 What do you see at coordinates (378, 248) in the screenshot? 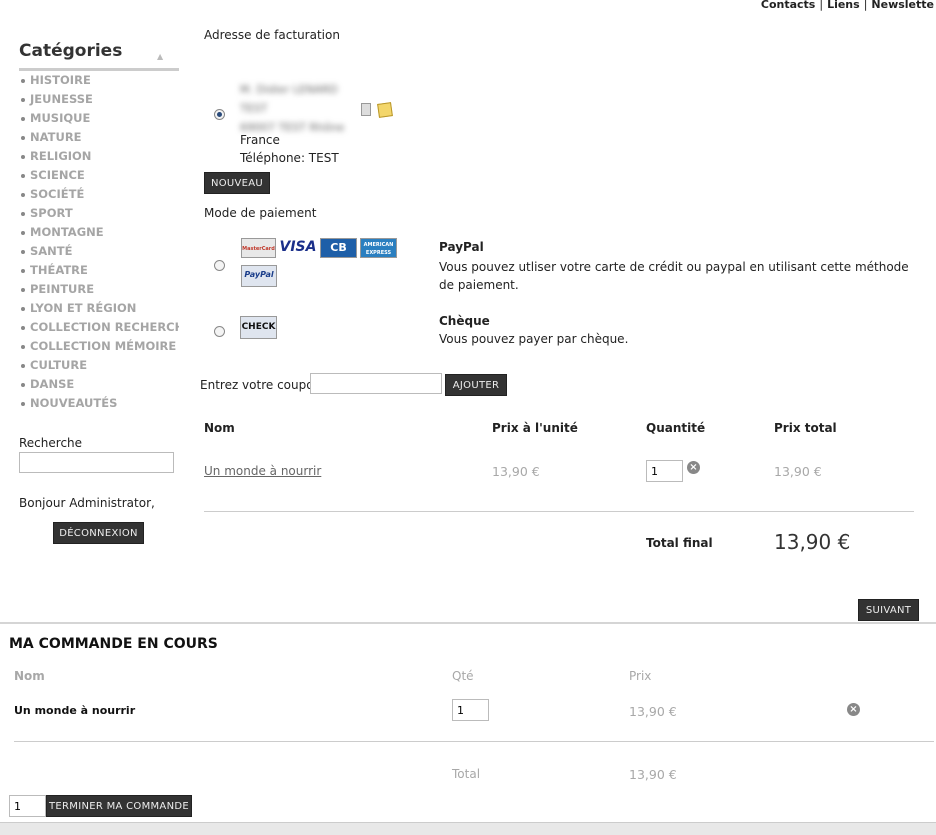
I see `amex-icon: AMERICAN EXPRESS` at bounding box center [378, 248].